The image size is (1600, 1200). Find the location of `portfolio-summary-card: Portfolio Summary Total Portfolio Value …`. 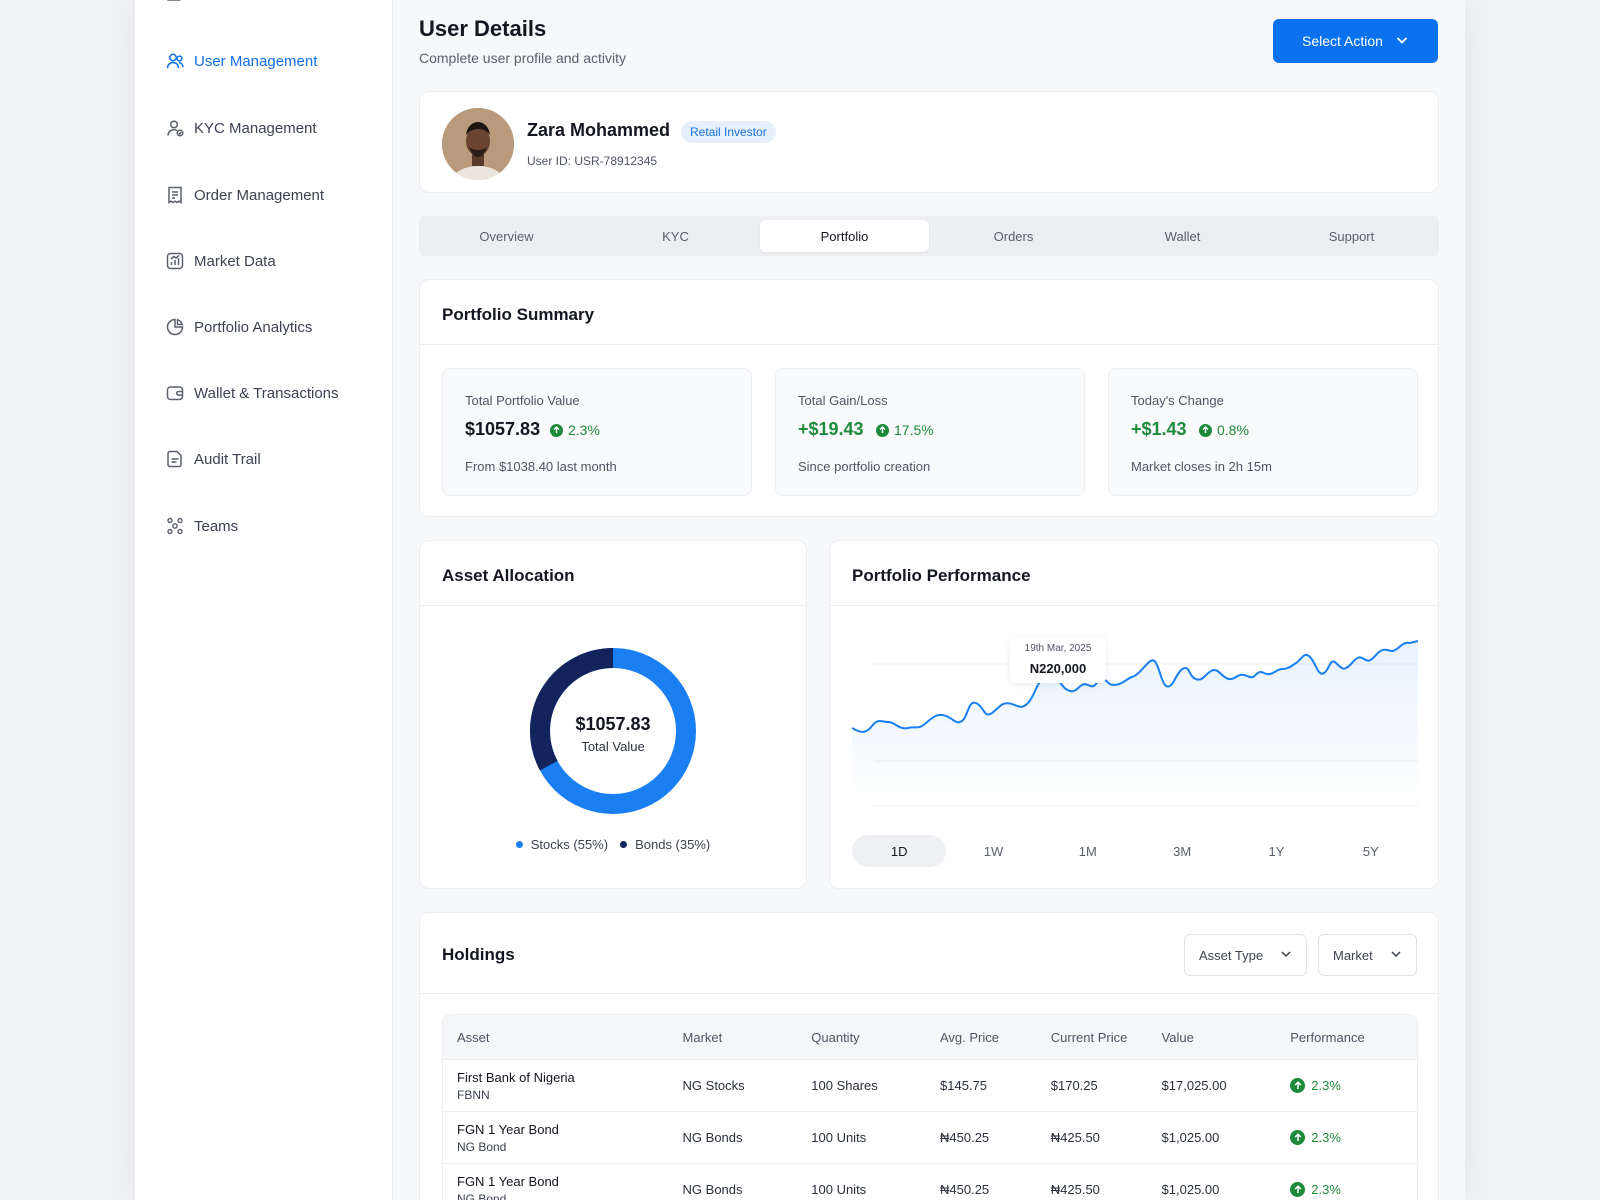

portfolio-summary-card: Portfolio Summary Total Portfolio Value … is located at coordinates (929, 398).